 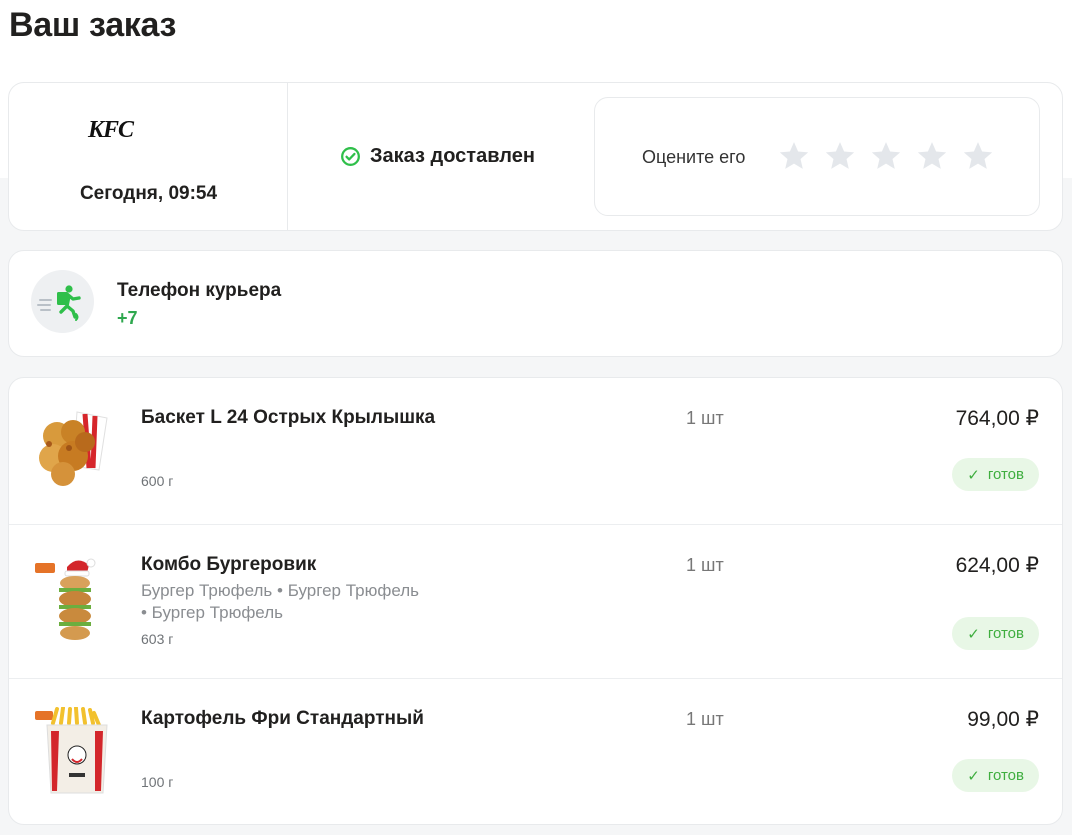 What do you see at coordinates (535, 303) in the screenshot?
I see `courier-card: Телефон курьера +7` at bounding box center [535, 303].